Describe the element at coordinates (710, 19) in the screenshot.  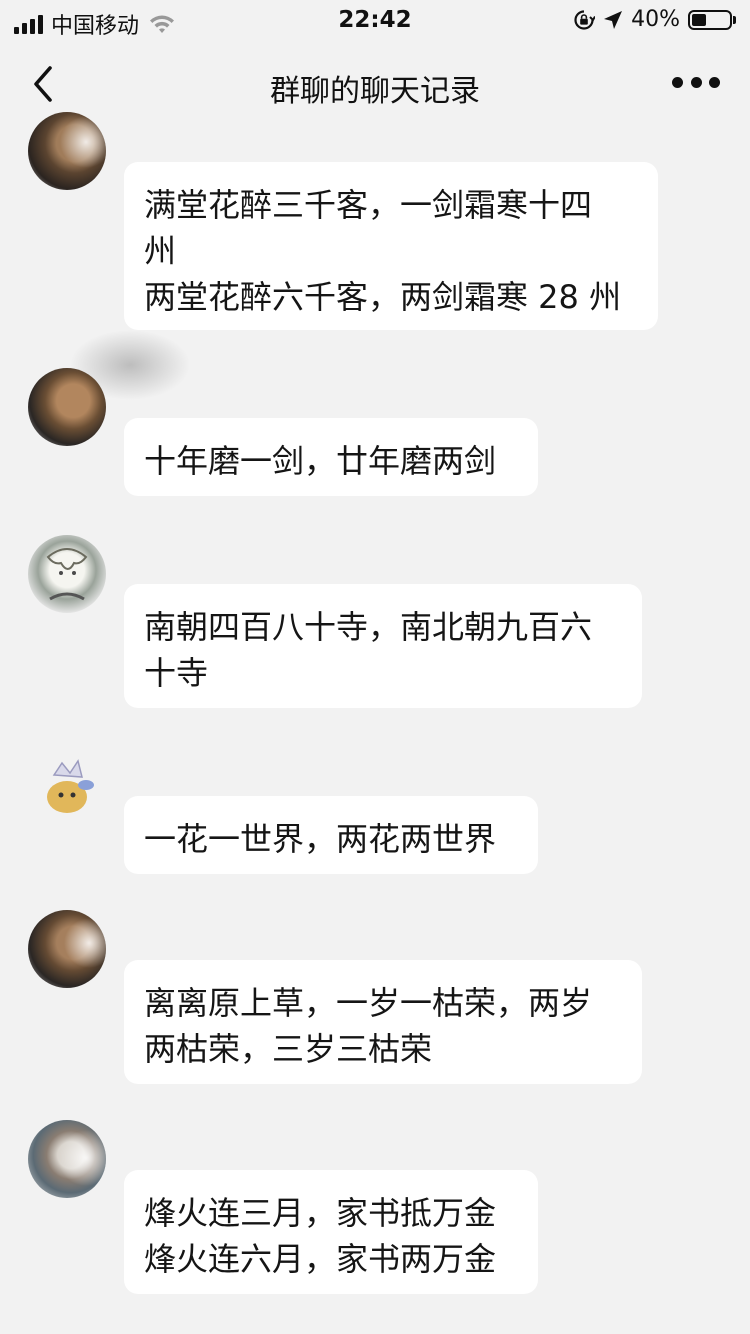
I see `battery-icon` at that location.